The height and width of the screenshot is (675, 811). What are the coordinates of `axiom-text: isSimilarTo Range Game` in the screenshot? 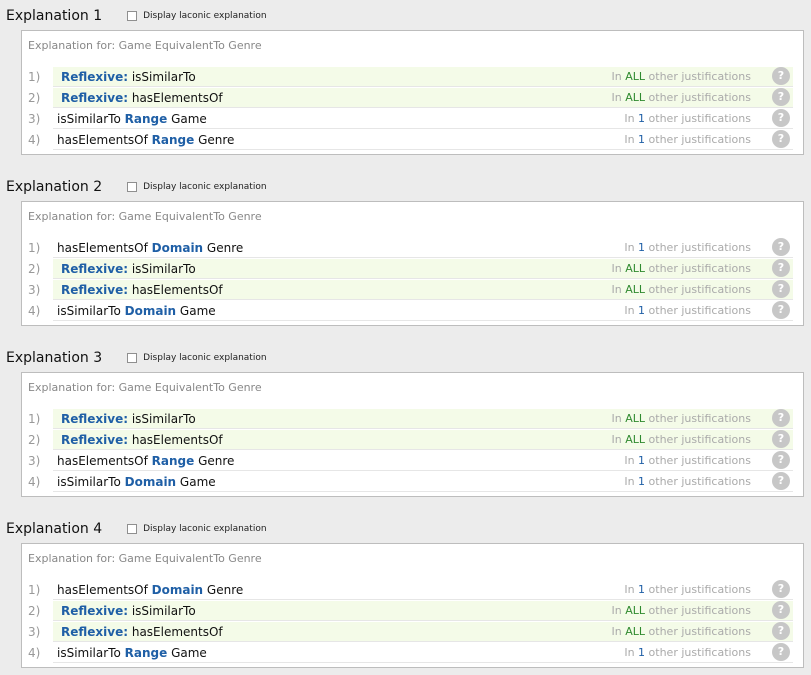 It's located at (132, 119).